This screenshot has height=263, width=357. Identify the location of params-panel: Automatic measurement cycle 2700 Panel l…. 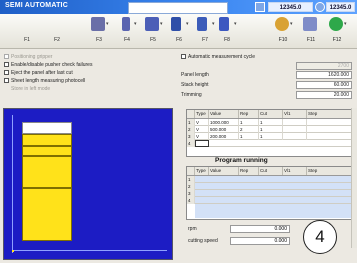
(265, 77).